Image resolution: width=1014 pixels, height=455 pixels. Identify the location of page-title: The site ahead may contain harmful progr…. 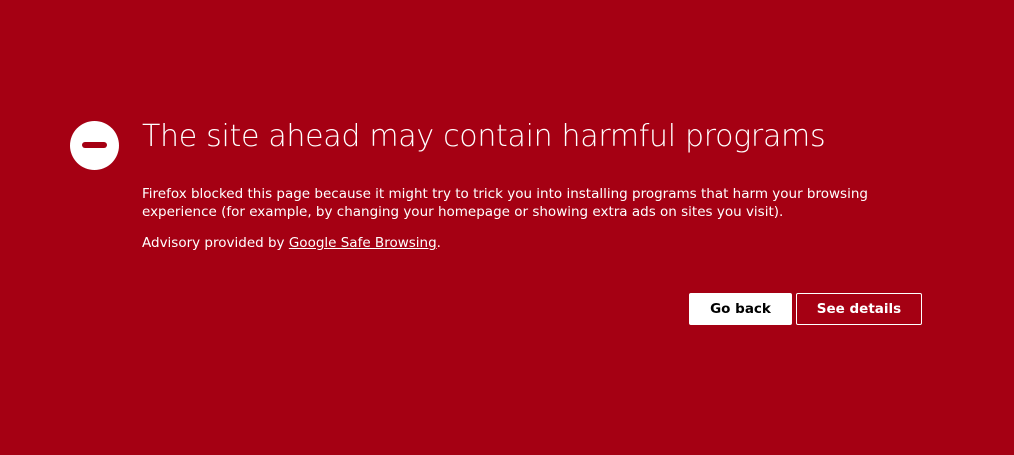
(484, 136).